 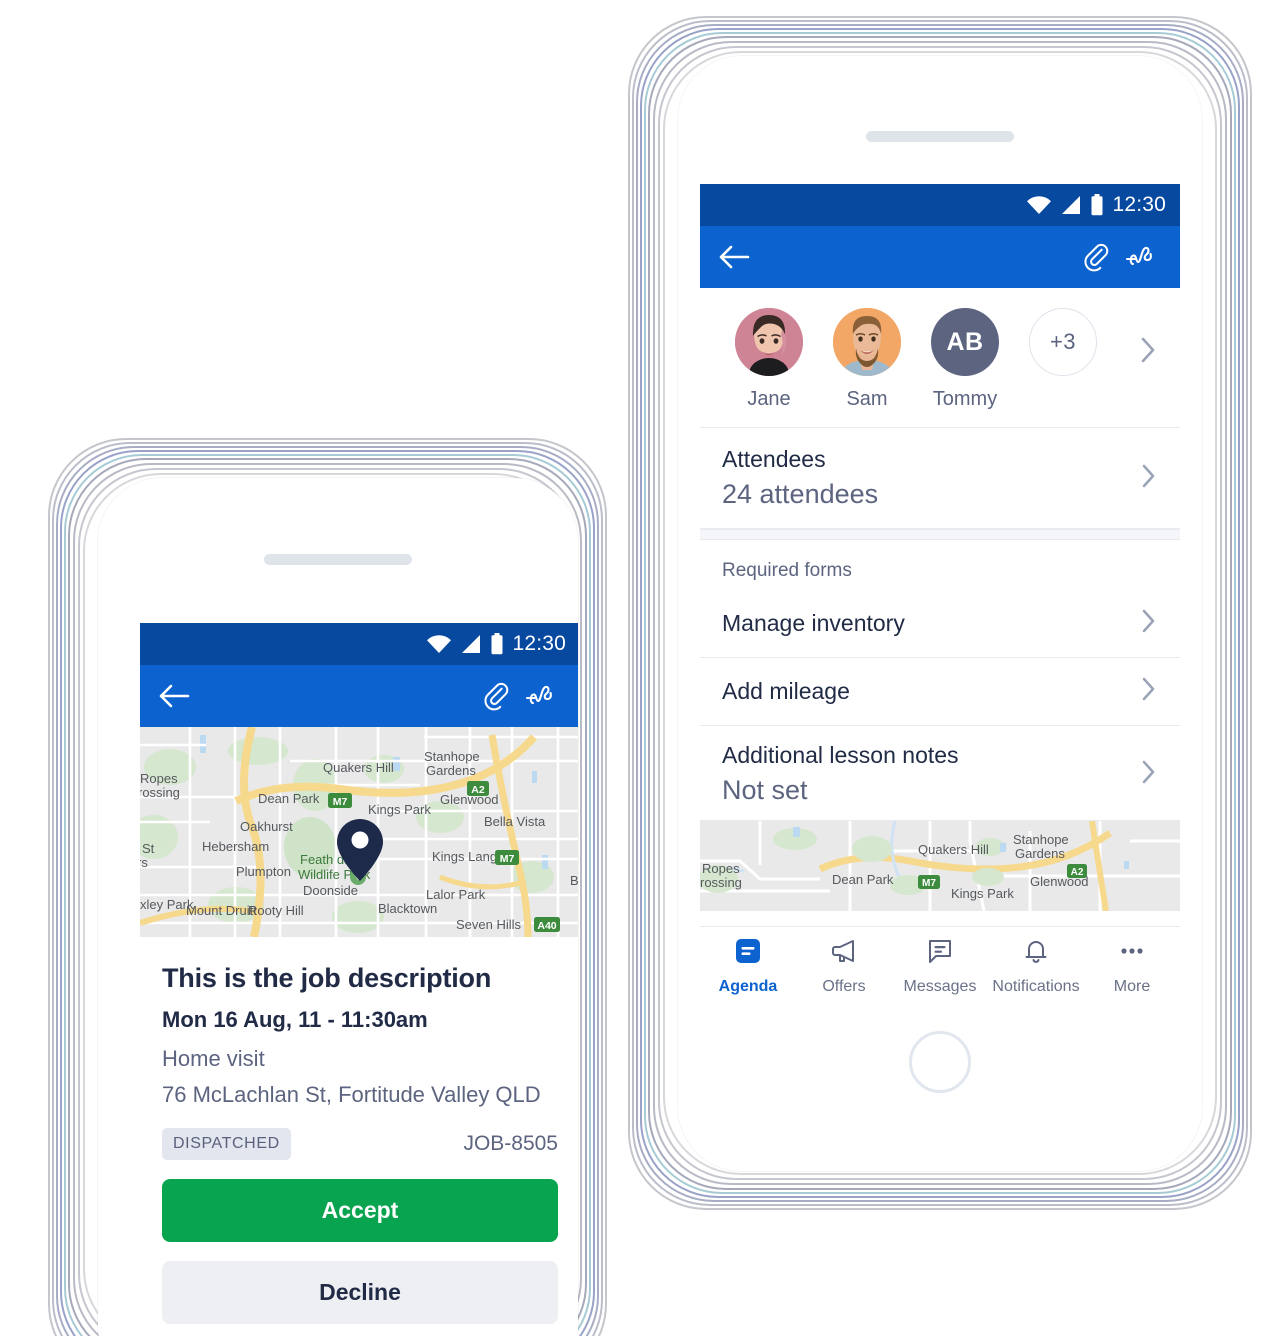 What do you see at coordinates (800, 494) in the screenshot?
I see `row-value: 24 attendees` at bounding box center [800, 494].